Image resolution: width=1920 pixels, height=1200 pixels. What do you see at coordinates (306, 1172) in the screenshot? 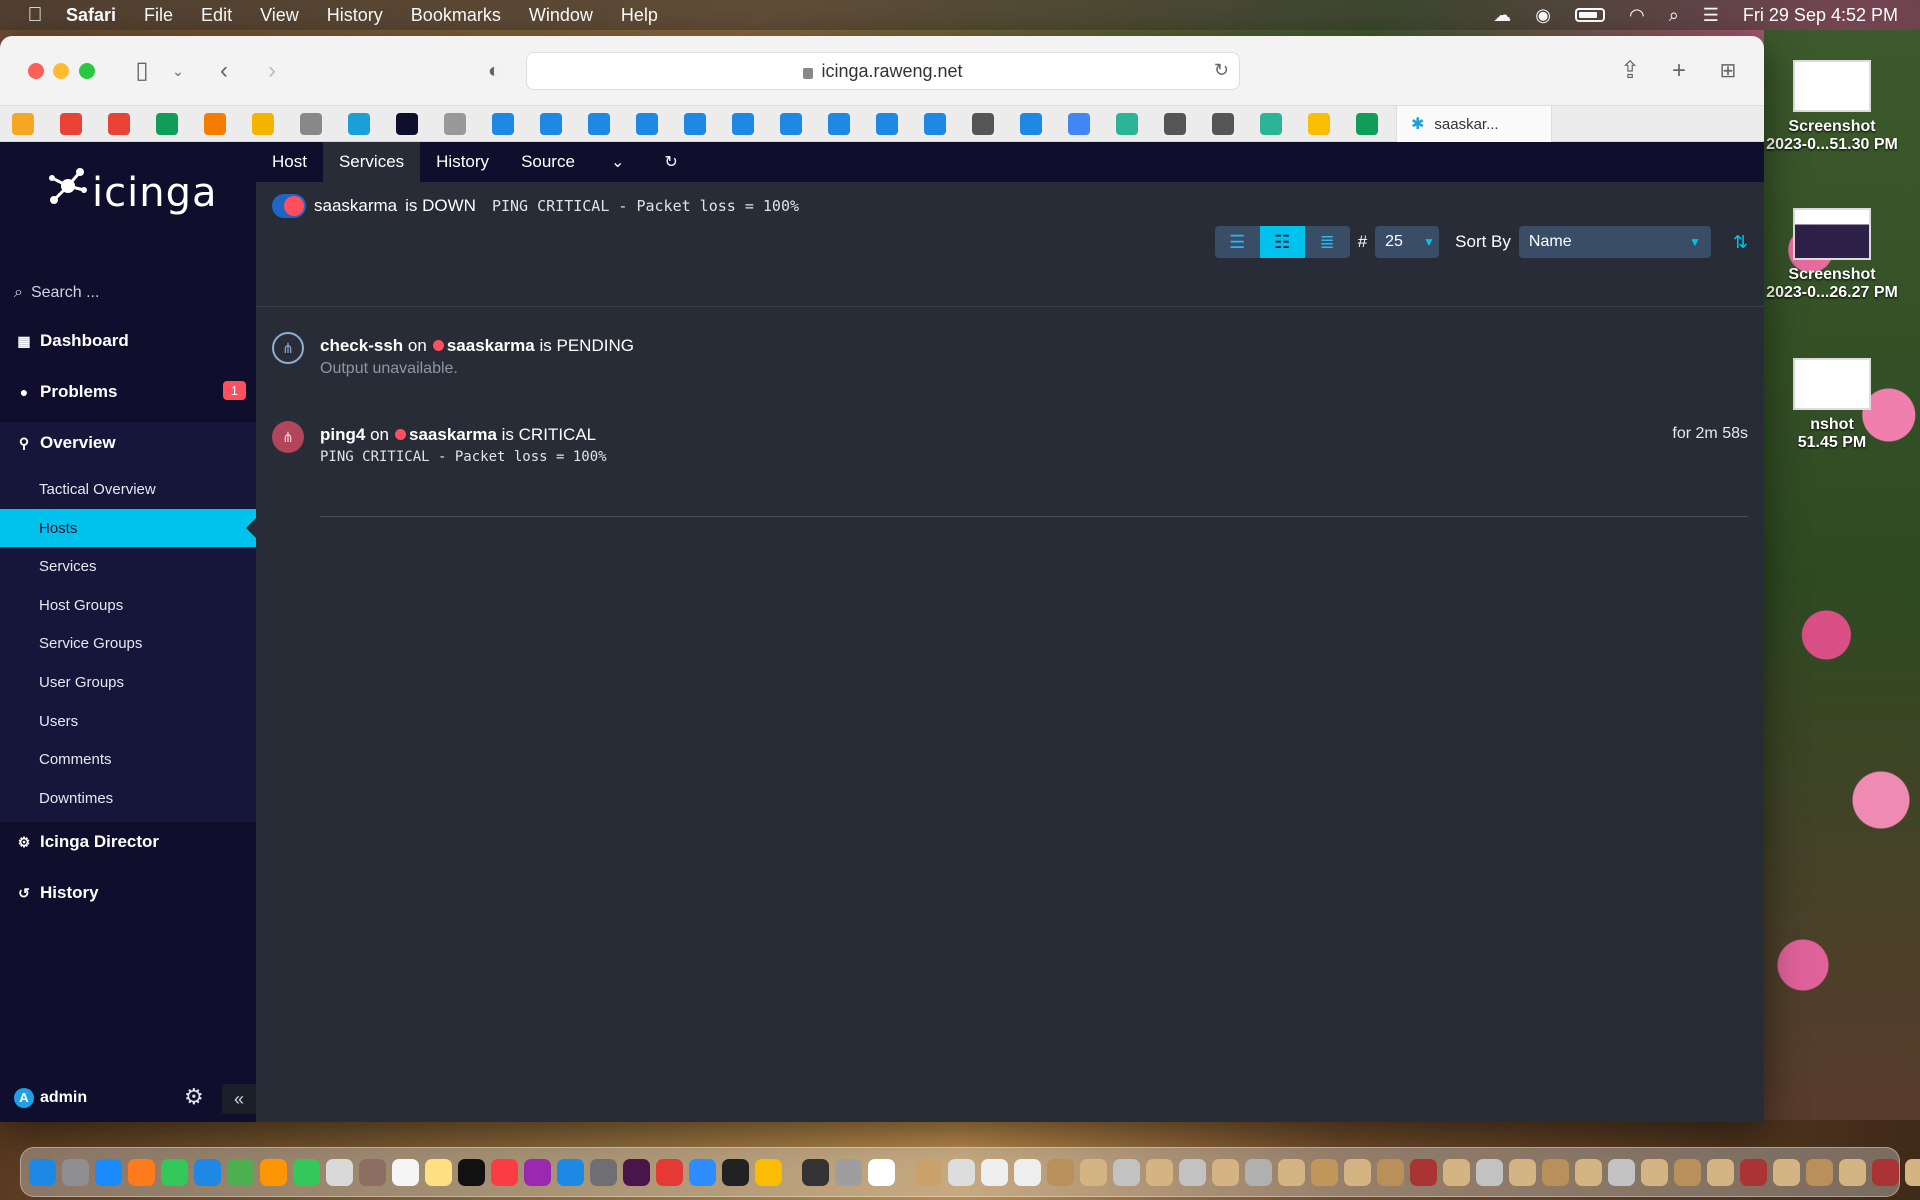
I see `facetime-icon` at bounding box center [306, 1172].